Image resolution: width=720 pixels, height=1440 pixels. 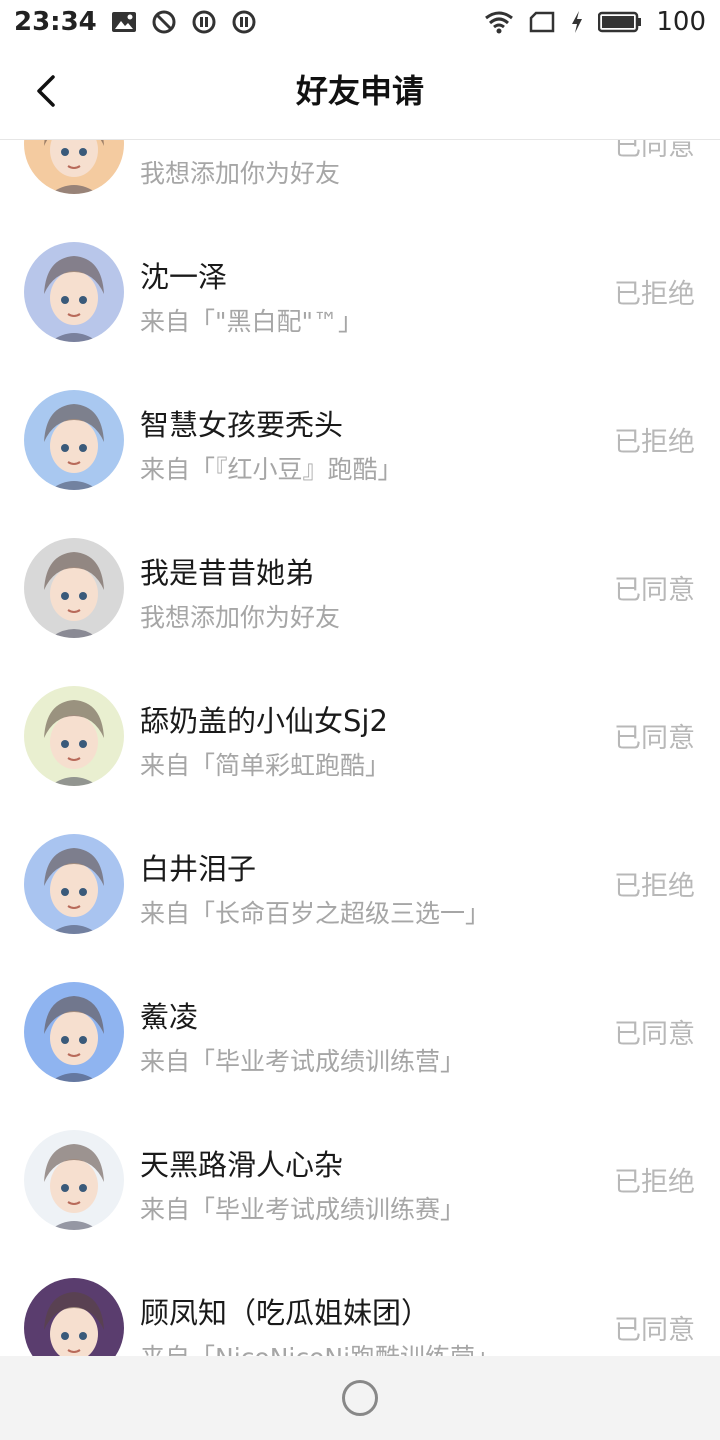 I want to click on clock: 23:34, so click(x=55, y=22).